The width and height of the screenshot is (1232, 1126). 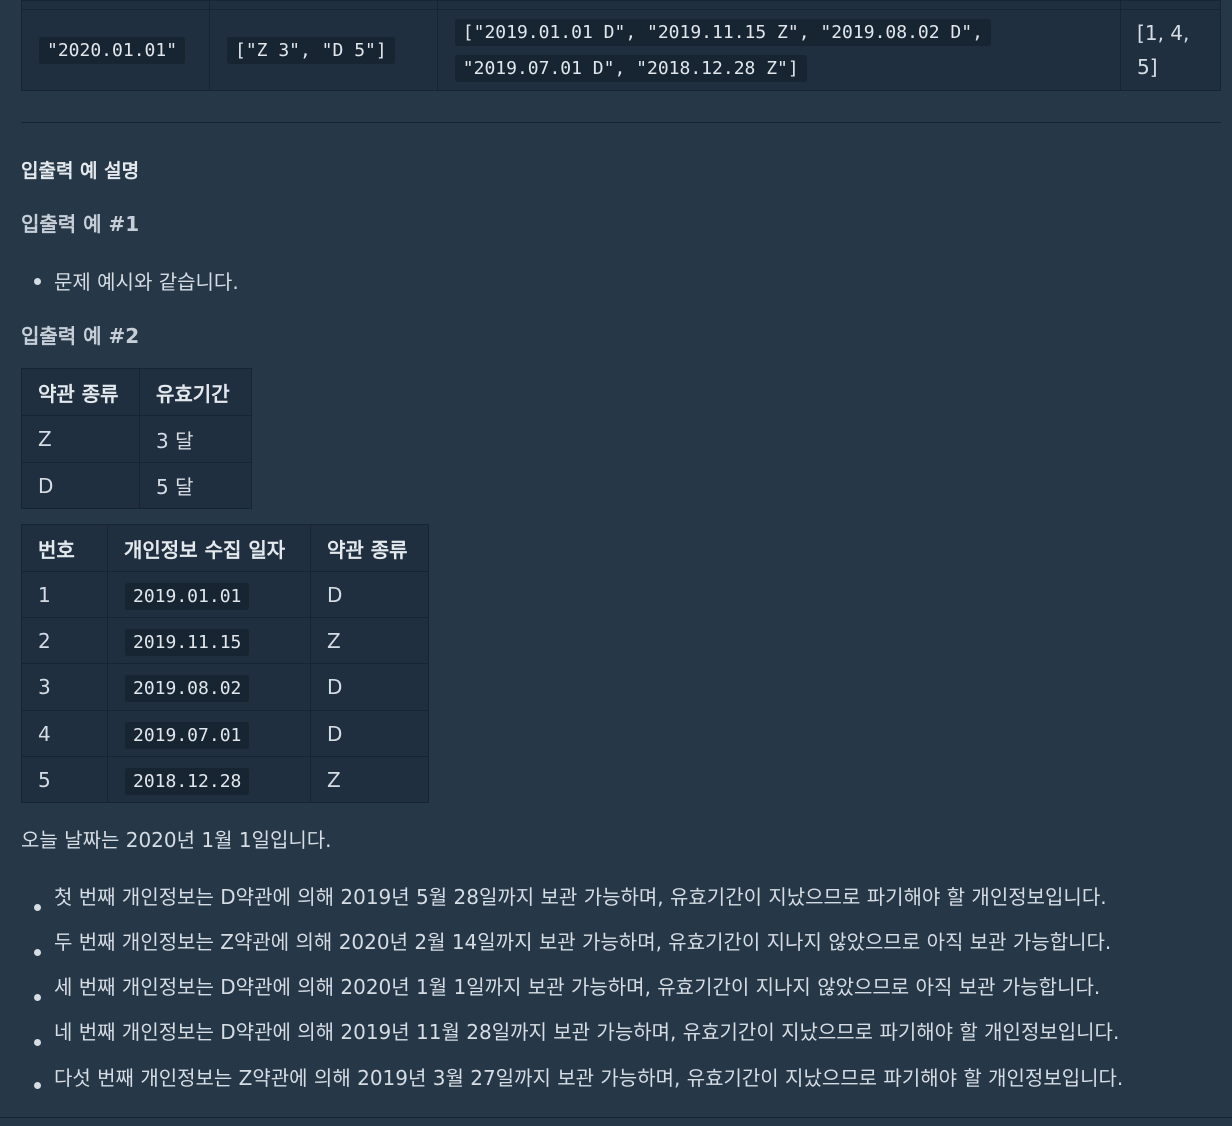 What do you see at coordinates (64, 733) in the screenshot?
I see `table-cell: 4` at bounding box center [64, 733].